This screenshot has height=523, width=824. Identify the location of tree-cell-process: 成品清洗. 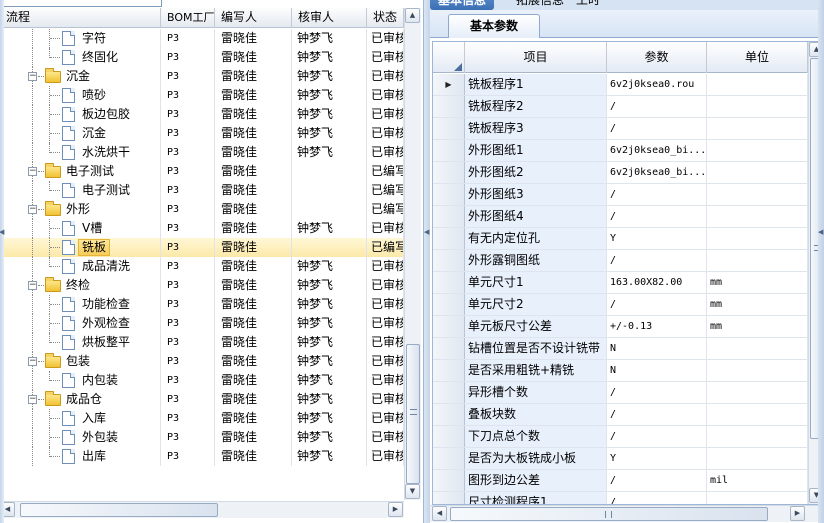
(80, 266).